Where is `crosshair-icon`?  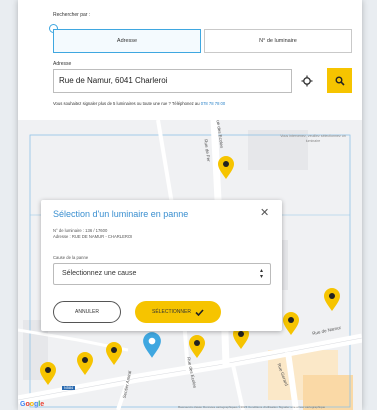 crosshair-icon is located at coordinates (307, 81).